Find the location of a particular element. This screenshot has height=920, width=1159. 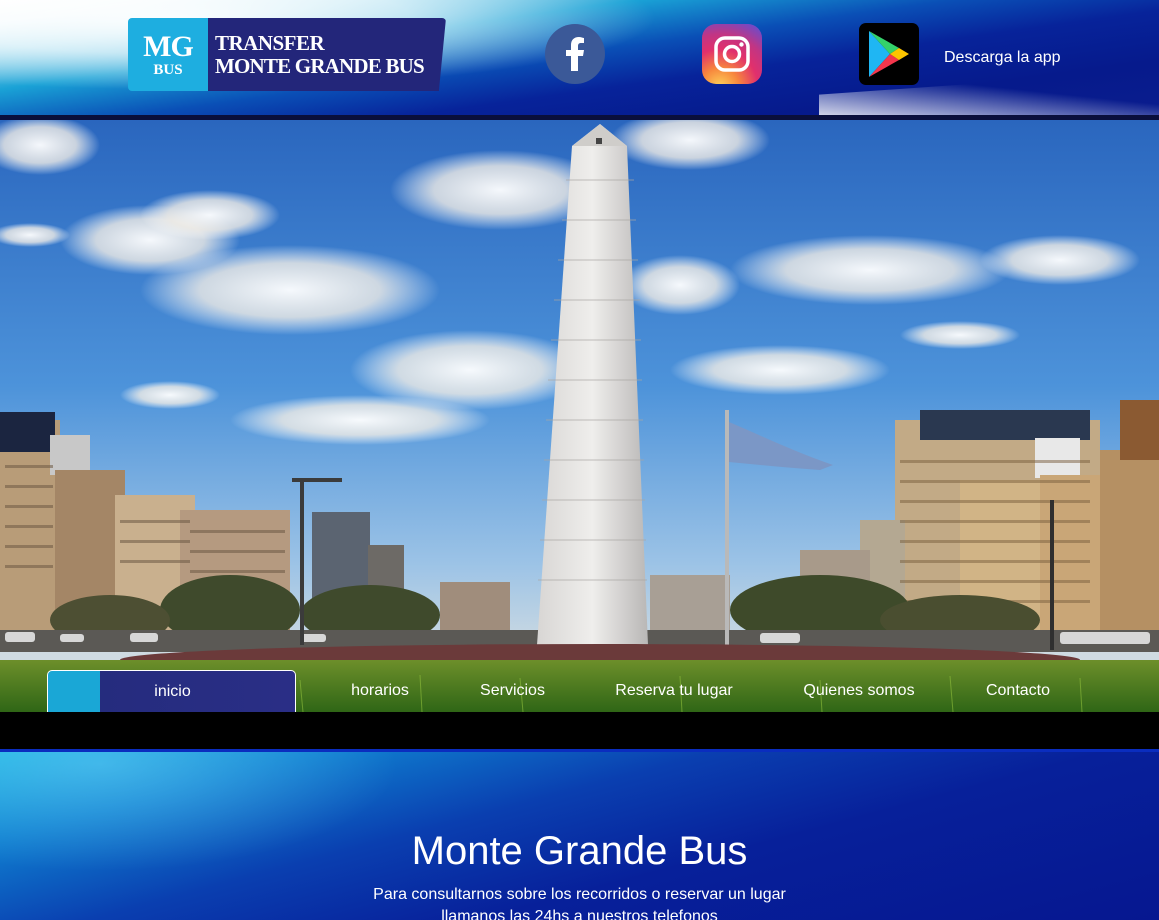

logo-badge: MG BUS is located at coordinates (168, 54).